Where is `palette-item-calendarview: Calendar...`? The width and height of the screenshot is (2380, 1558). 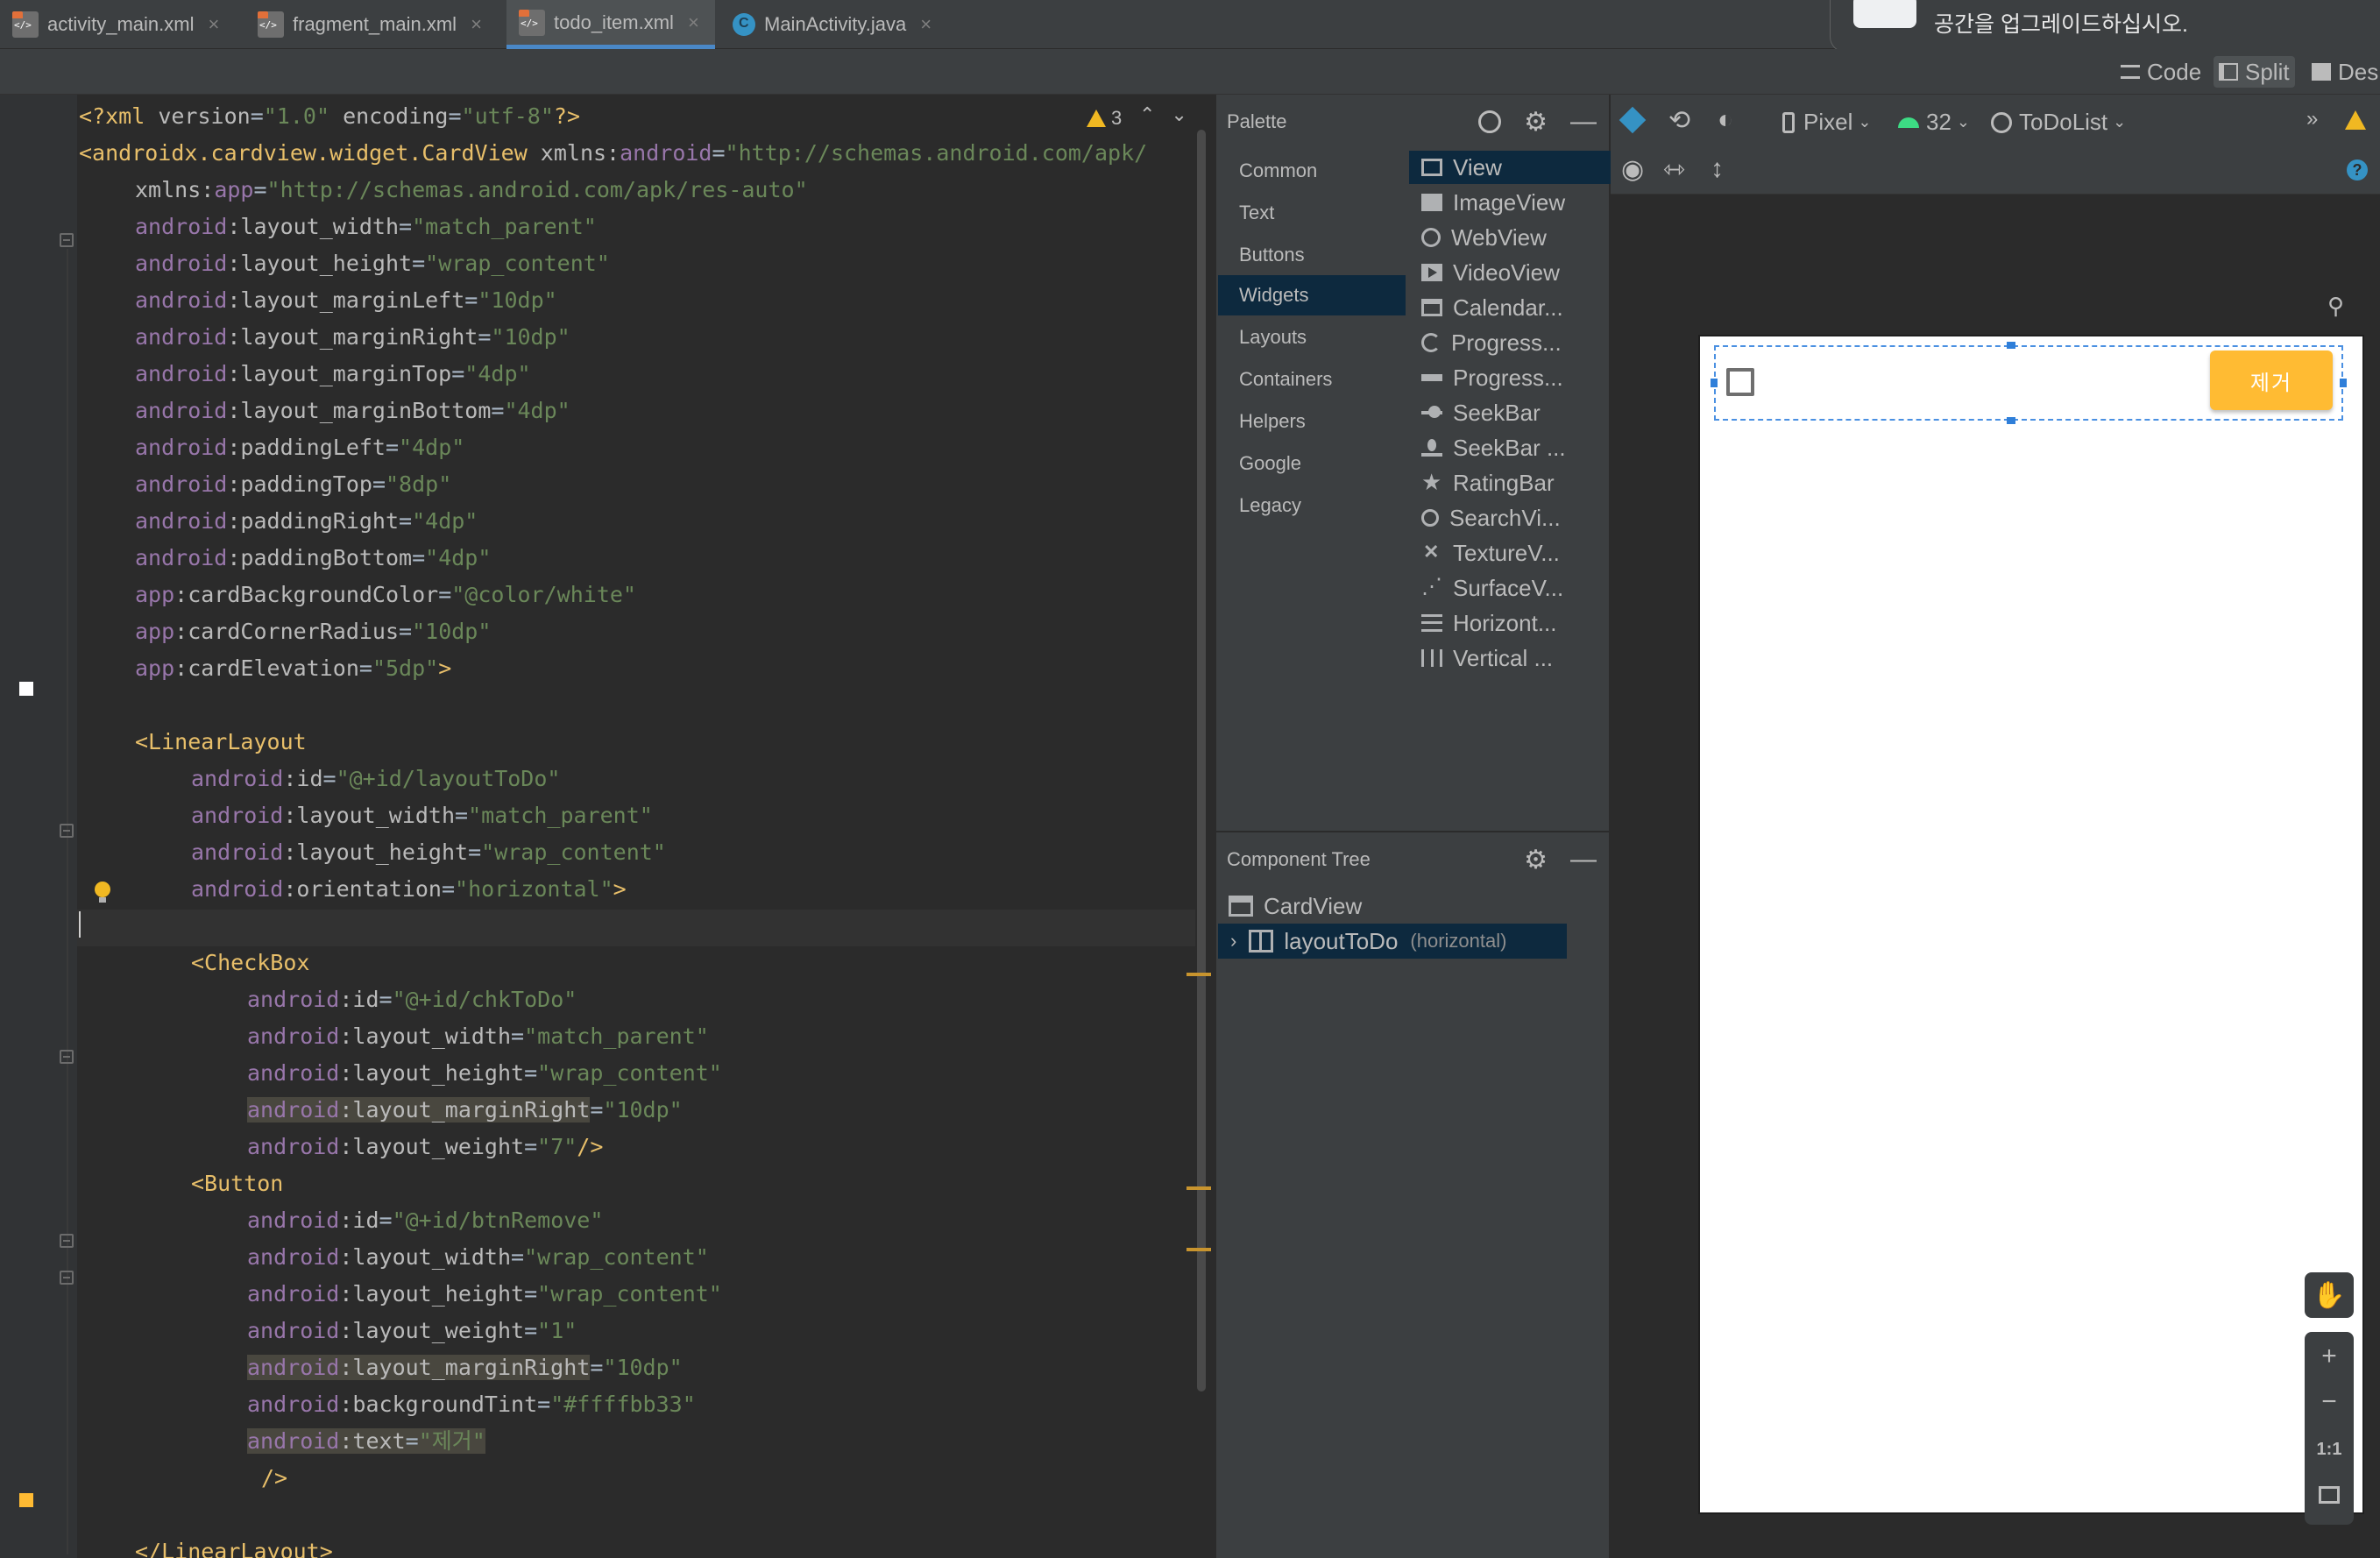 palette-item-calendarview: Calendar... is located at coordinates (1510, 307).